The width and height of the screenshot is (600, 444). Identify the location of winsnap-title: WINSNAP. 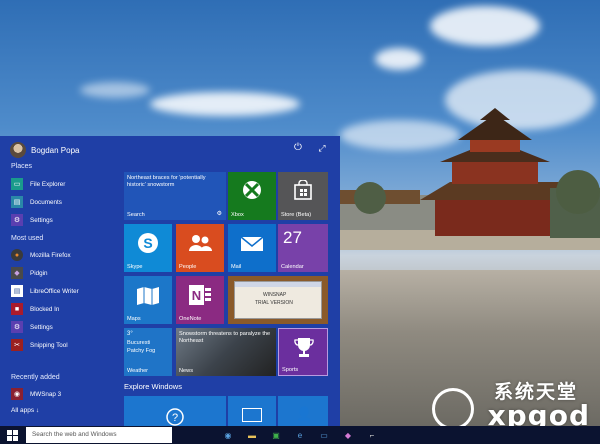
(275, 295).